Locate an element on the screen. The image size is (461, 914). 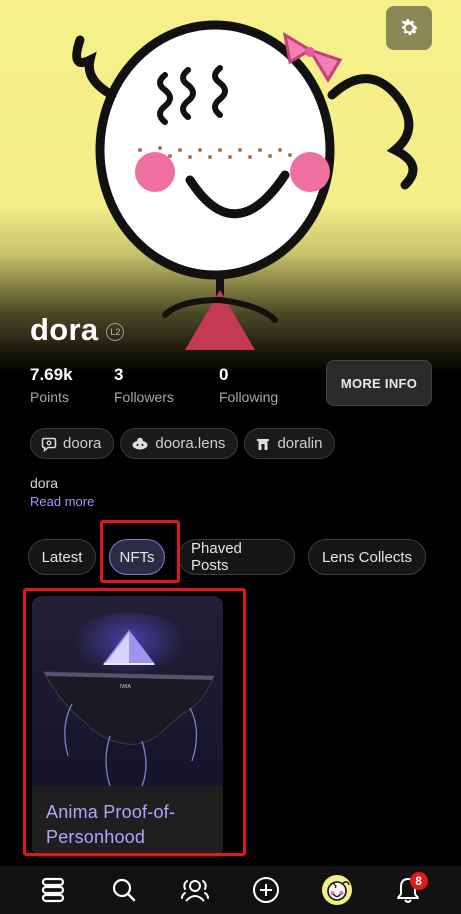
tab-lens-collects: Lens Collects is located at coordinates (367, 557).